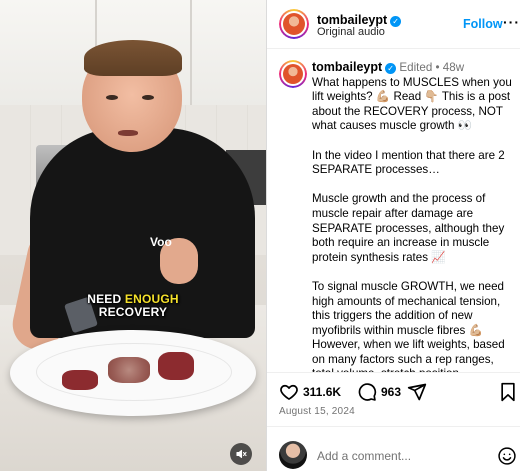 This screenshot has height=471, width=520. What do you see at coordinates (161, 242) in the screenshot?
I see `shirt-logo: Voo` at bounding box center [161, 242].